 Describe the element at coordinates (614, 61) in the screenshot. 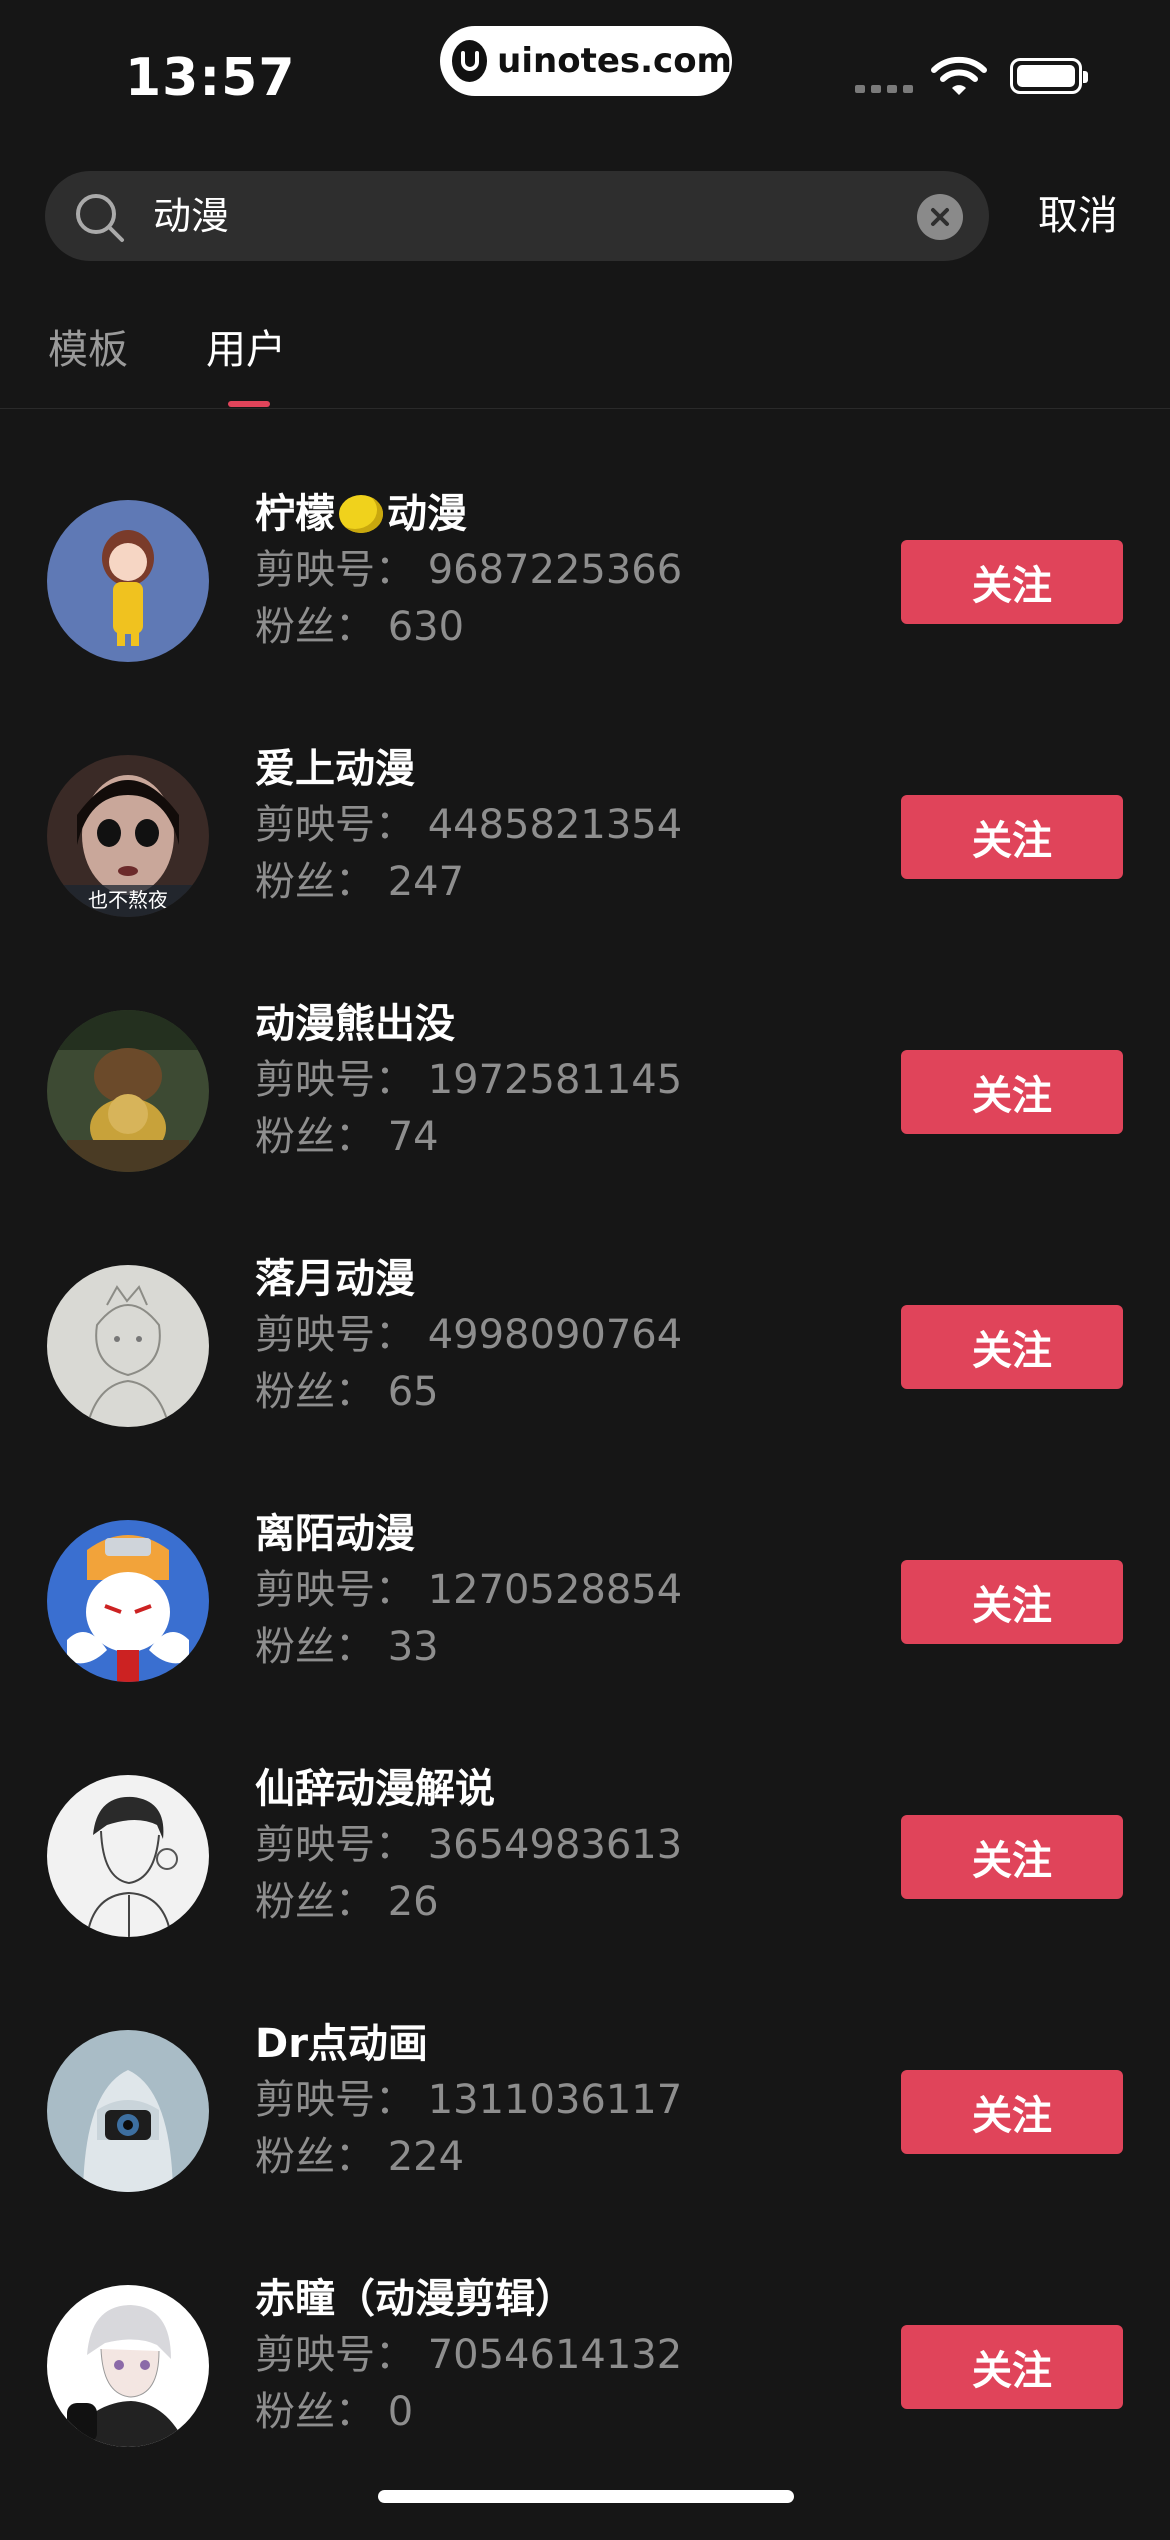

I see `site-name: uinotes.com` at that location.